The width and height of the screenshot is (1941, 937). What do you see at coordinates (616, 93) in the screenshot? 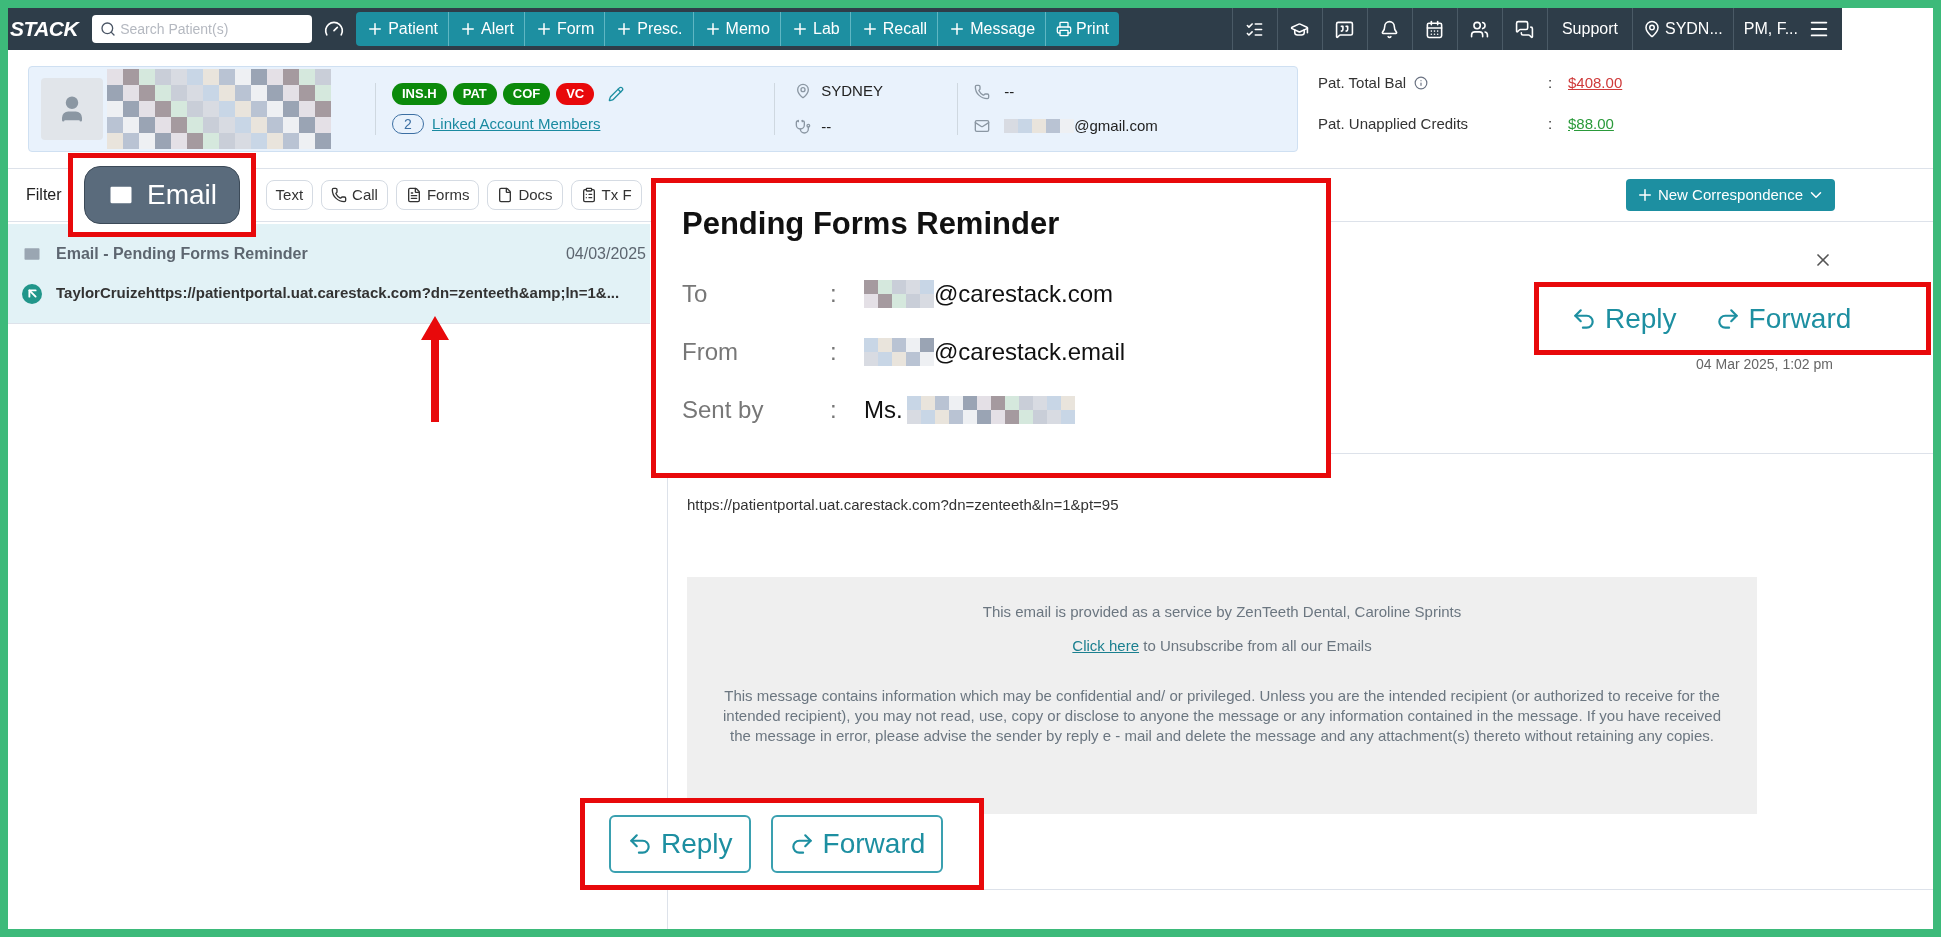
I see `edit-icon` at bounding box center [616, 93].